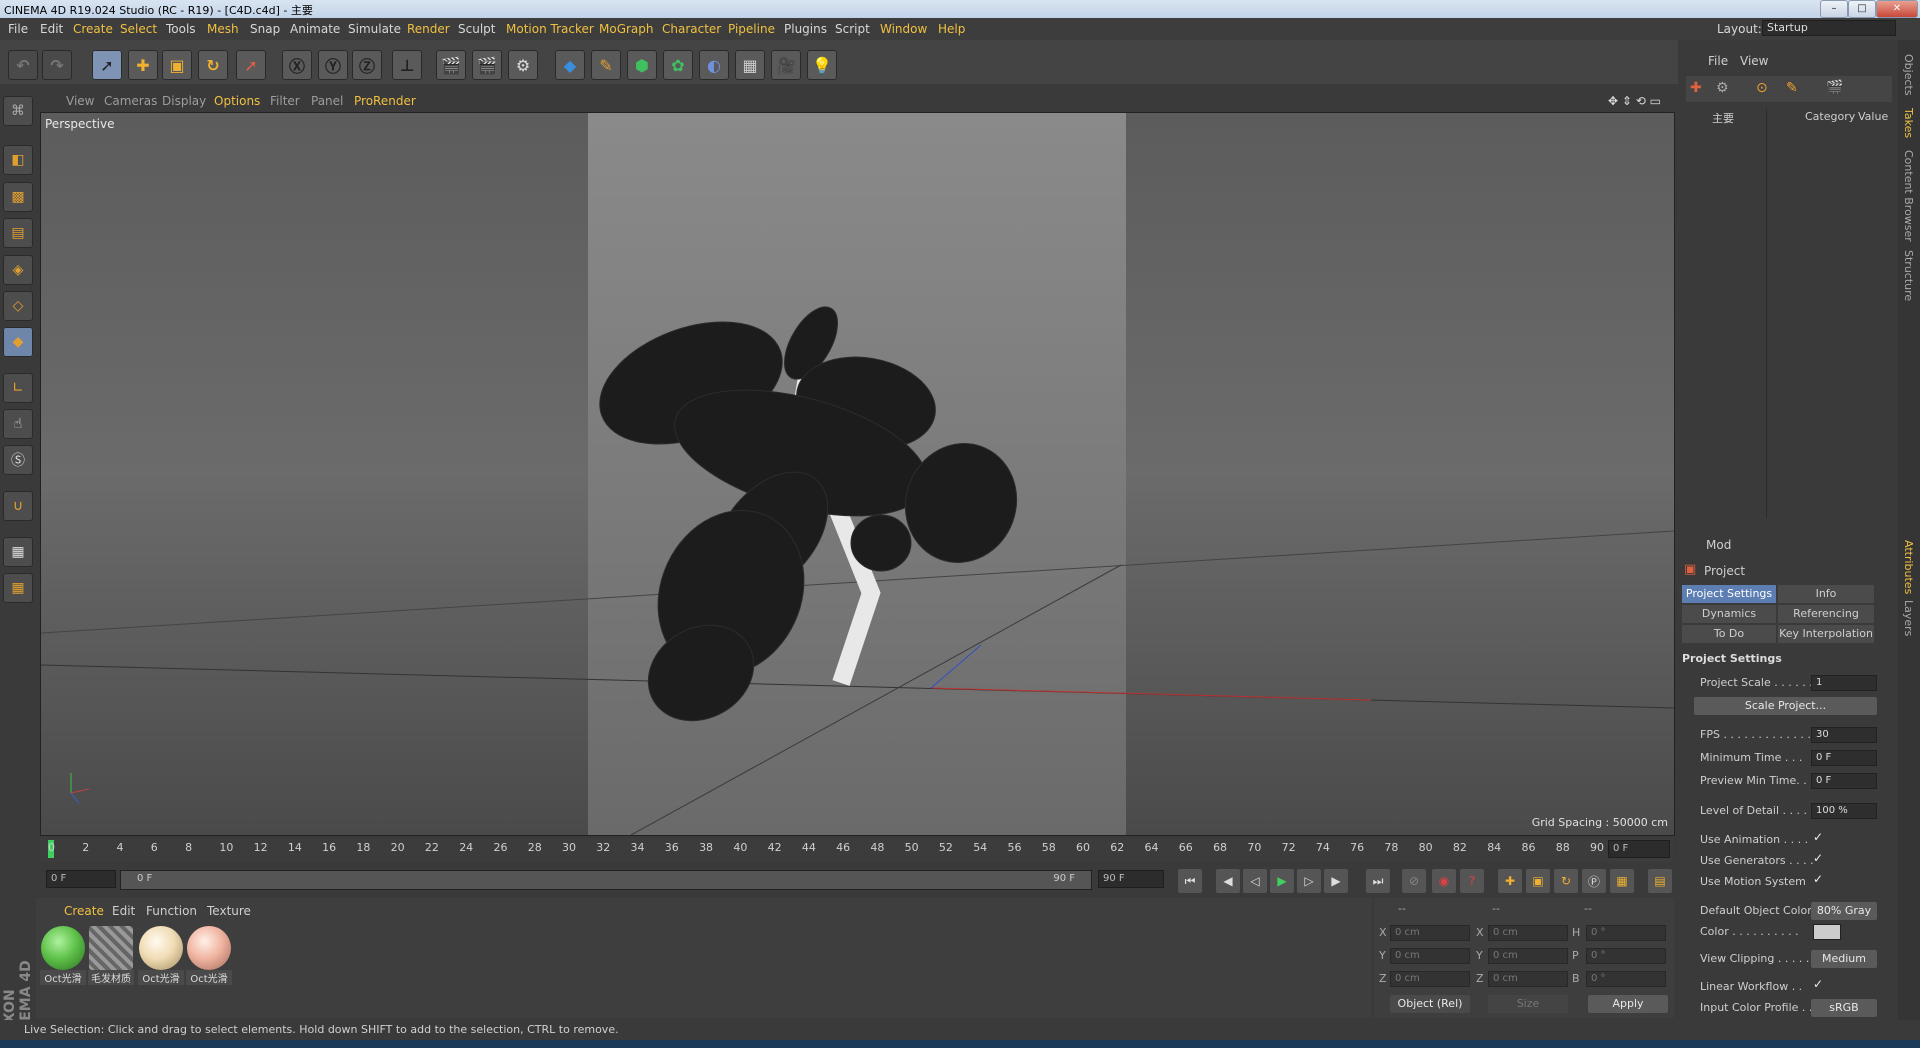 This screenshot has height=1048, width=1920. What do you see at coordinates (1754, 61) in the screenshot?
I see `objects-menu-view: View` at bounding box center [1754, 61].